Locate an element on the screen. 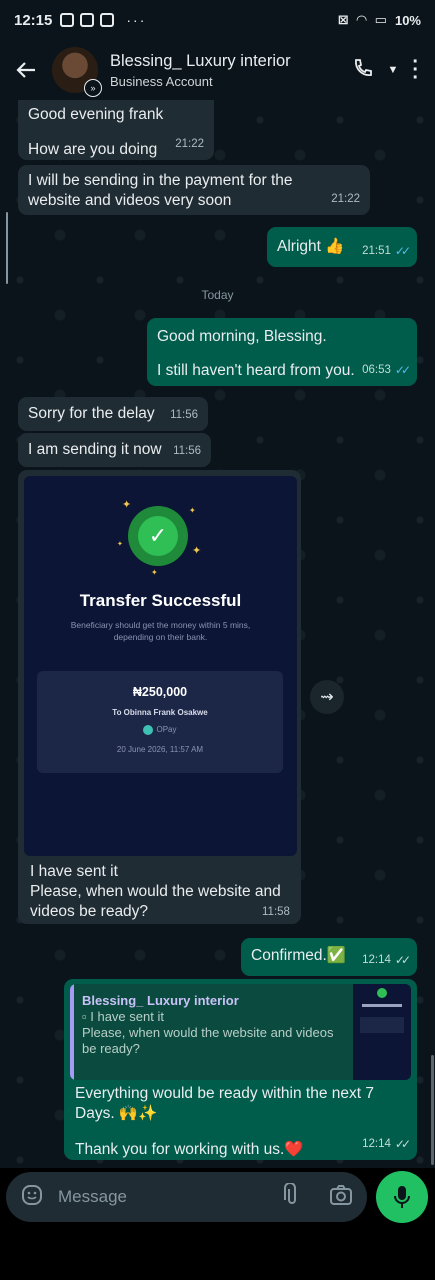  message-outgoing: Confirmed.✅ 12:14 ✓✓ is located at coordinates (329, 957).